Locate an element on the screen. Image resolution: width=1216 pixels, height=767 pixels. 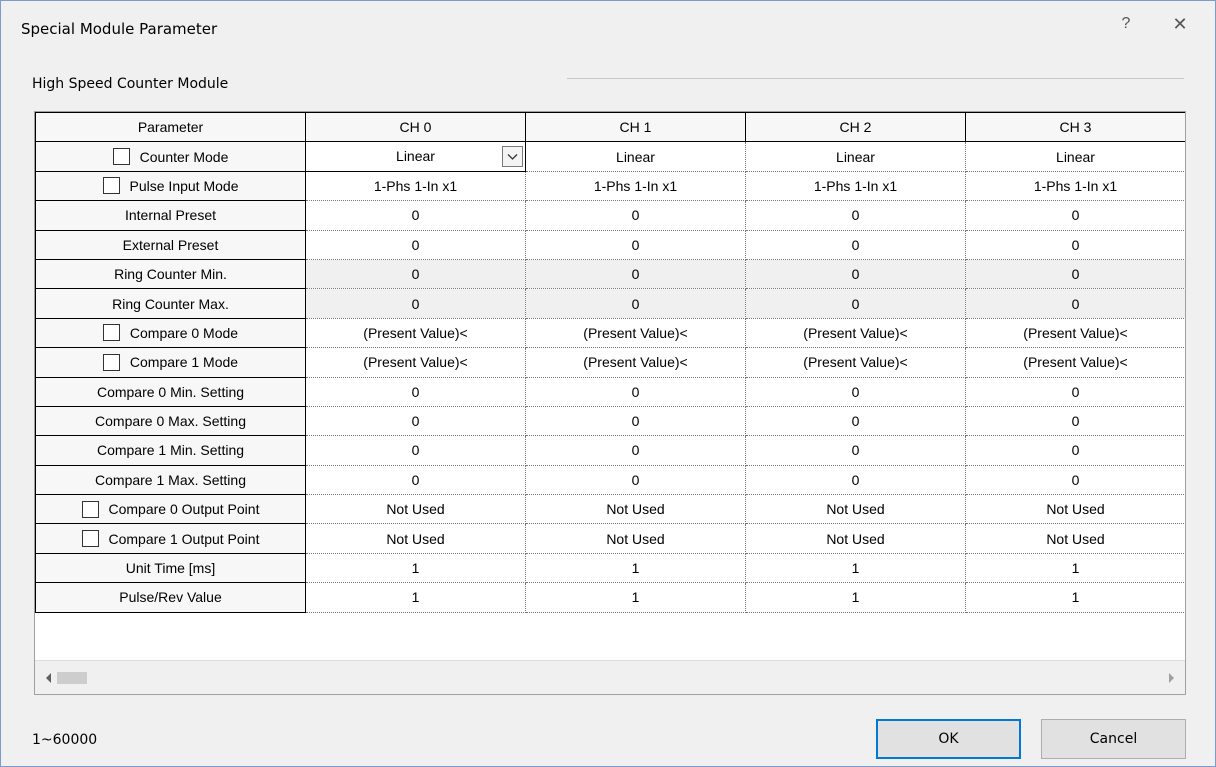
cell-value: 0 is located at coordinates (1075, 303).